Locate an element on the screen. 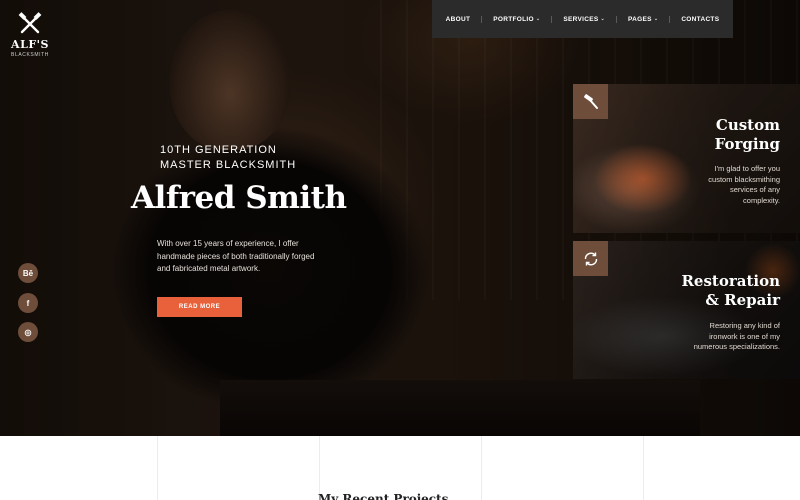  card-title-line: Custom is located at coordinates (747, 125).